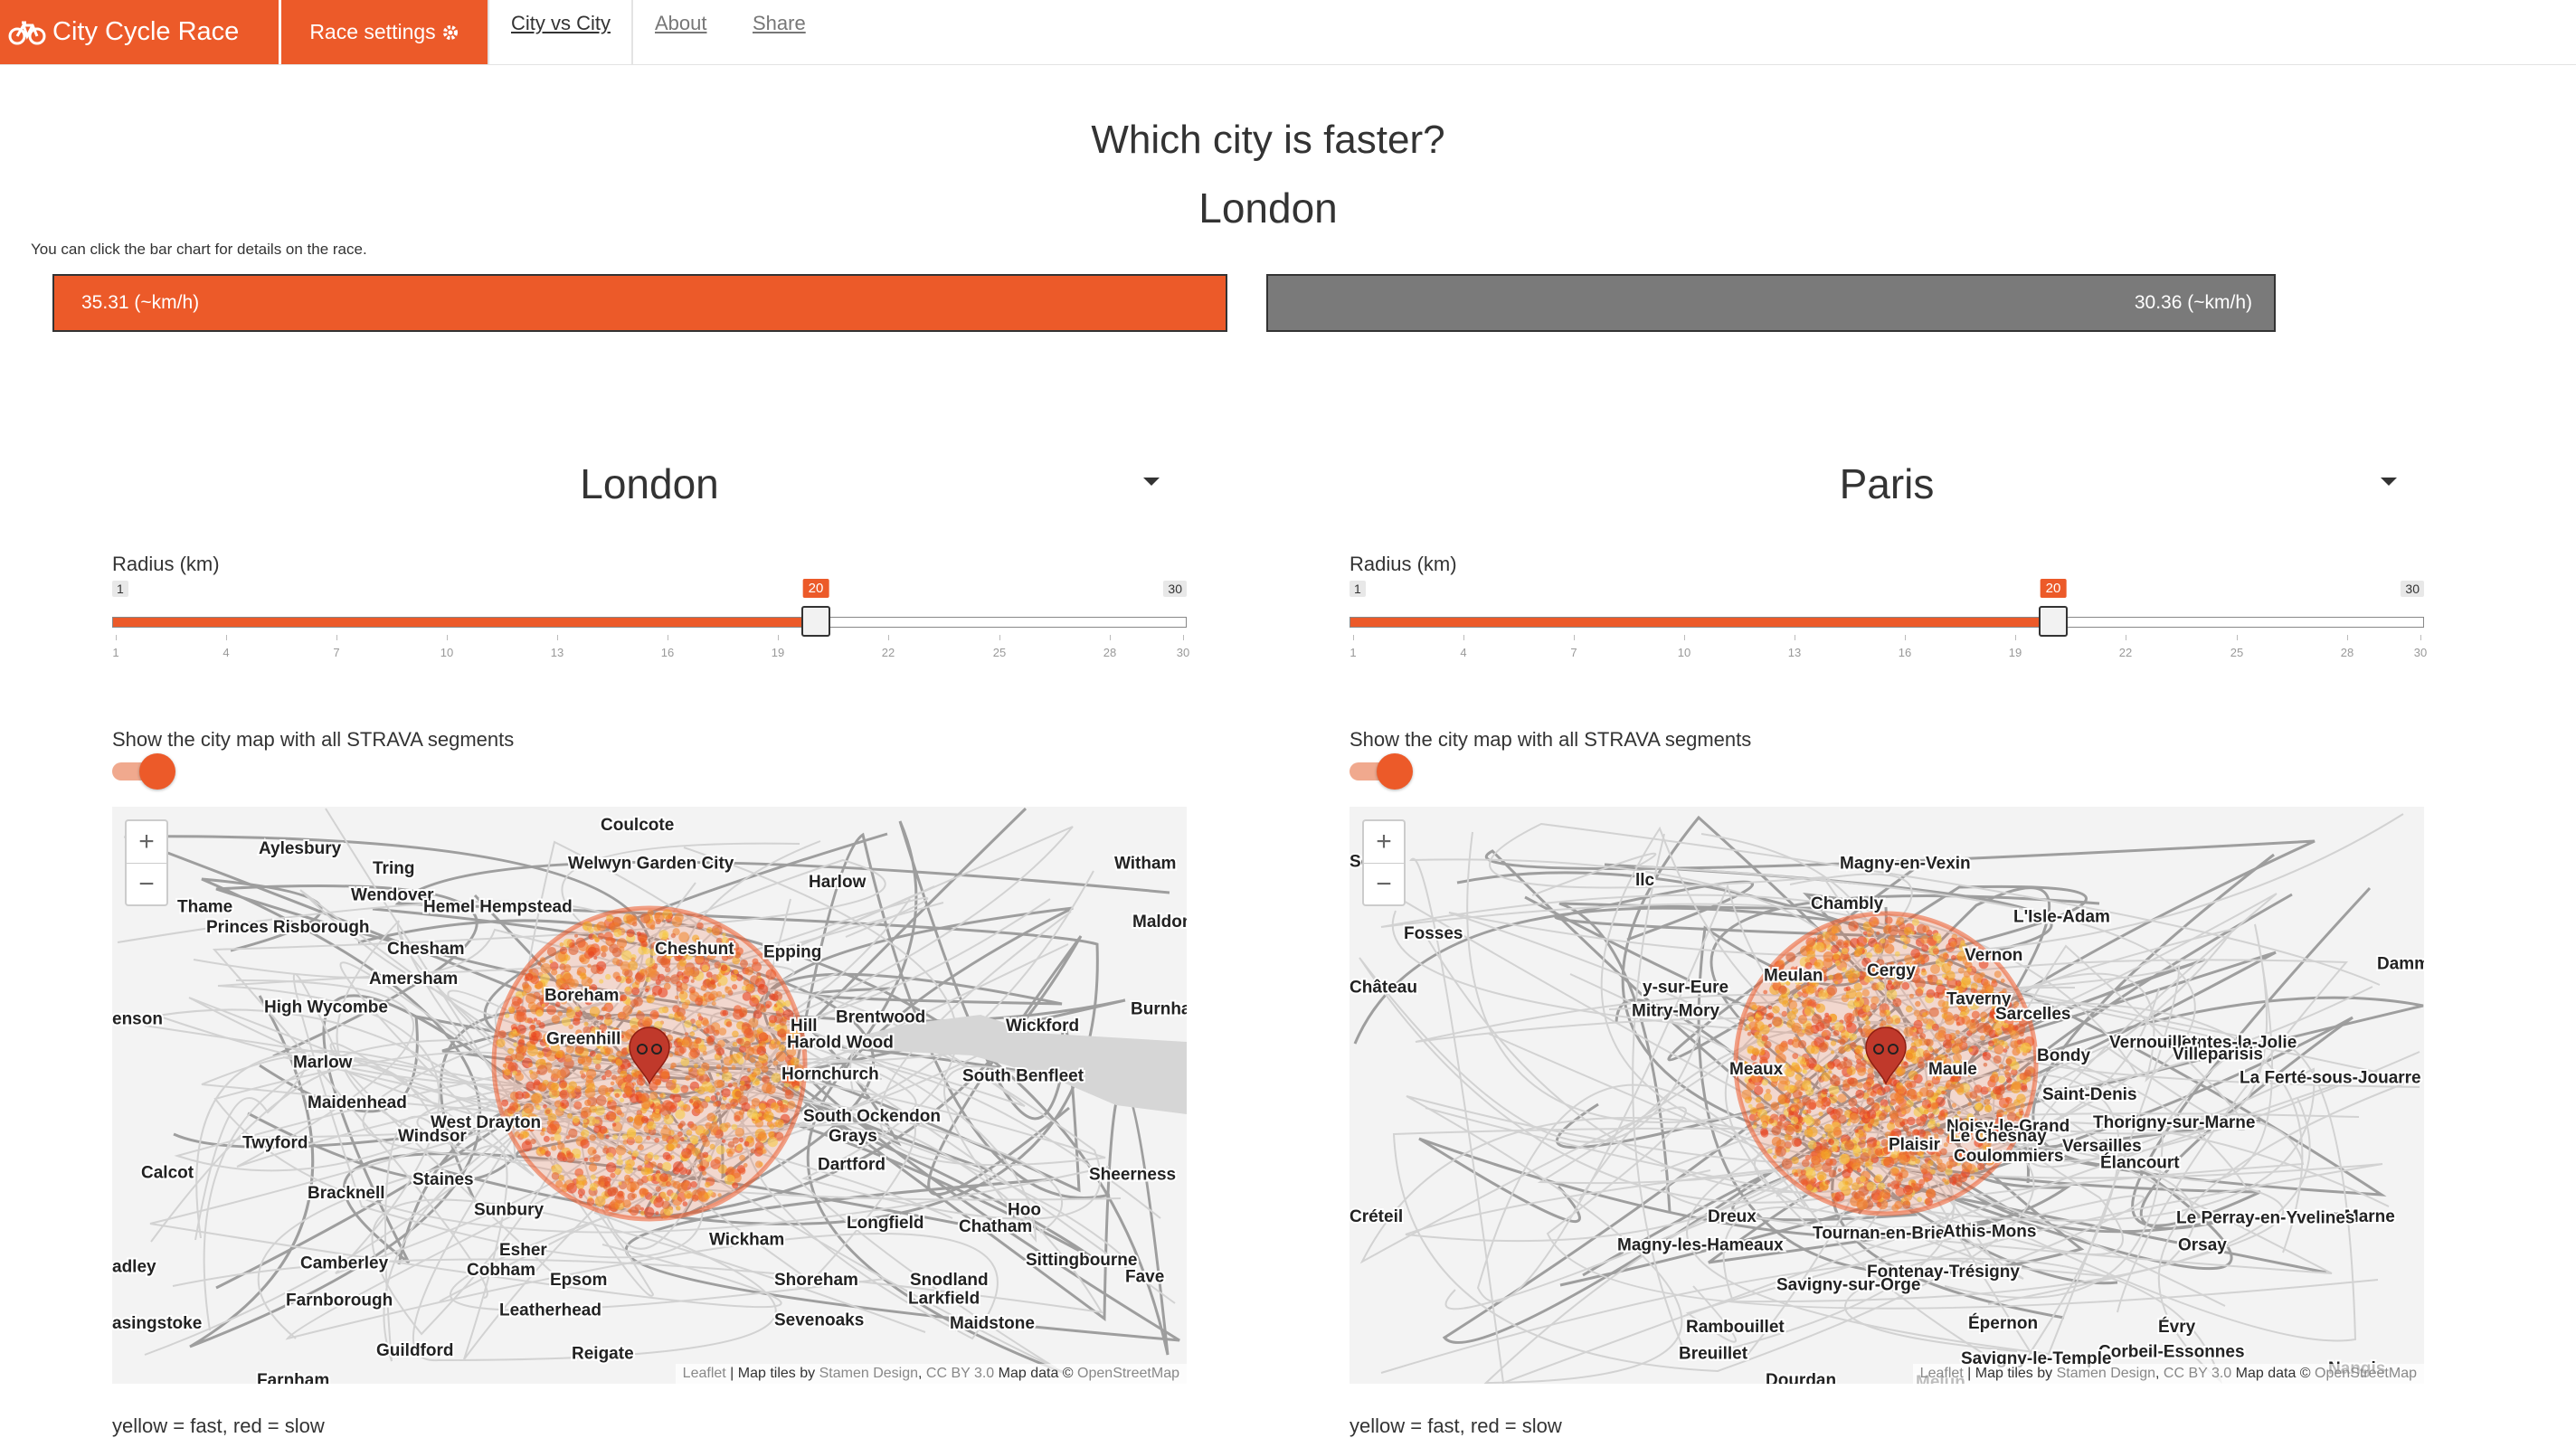 This screenshot has height=1438, width=2576. What do you see at coordinates (2054, 621) in the screenshot?
I see `slider-handle` at bounding box center [2054, 621].